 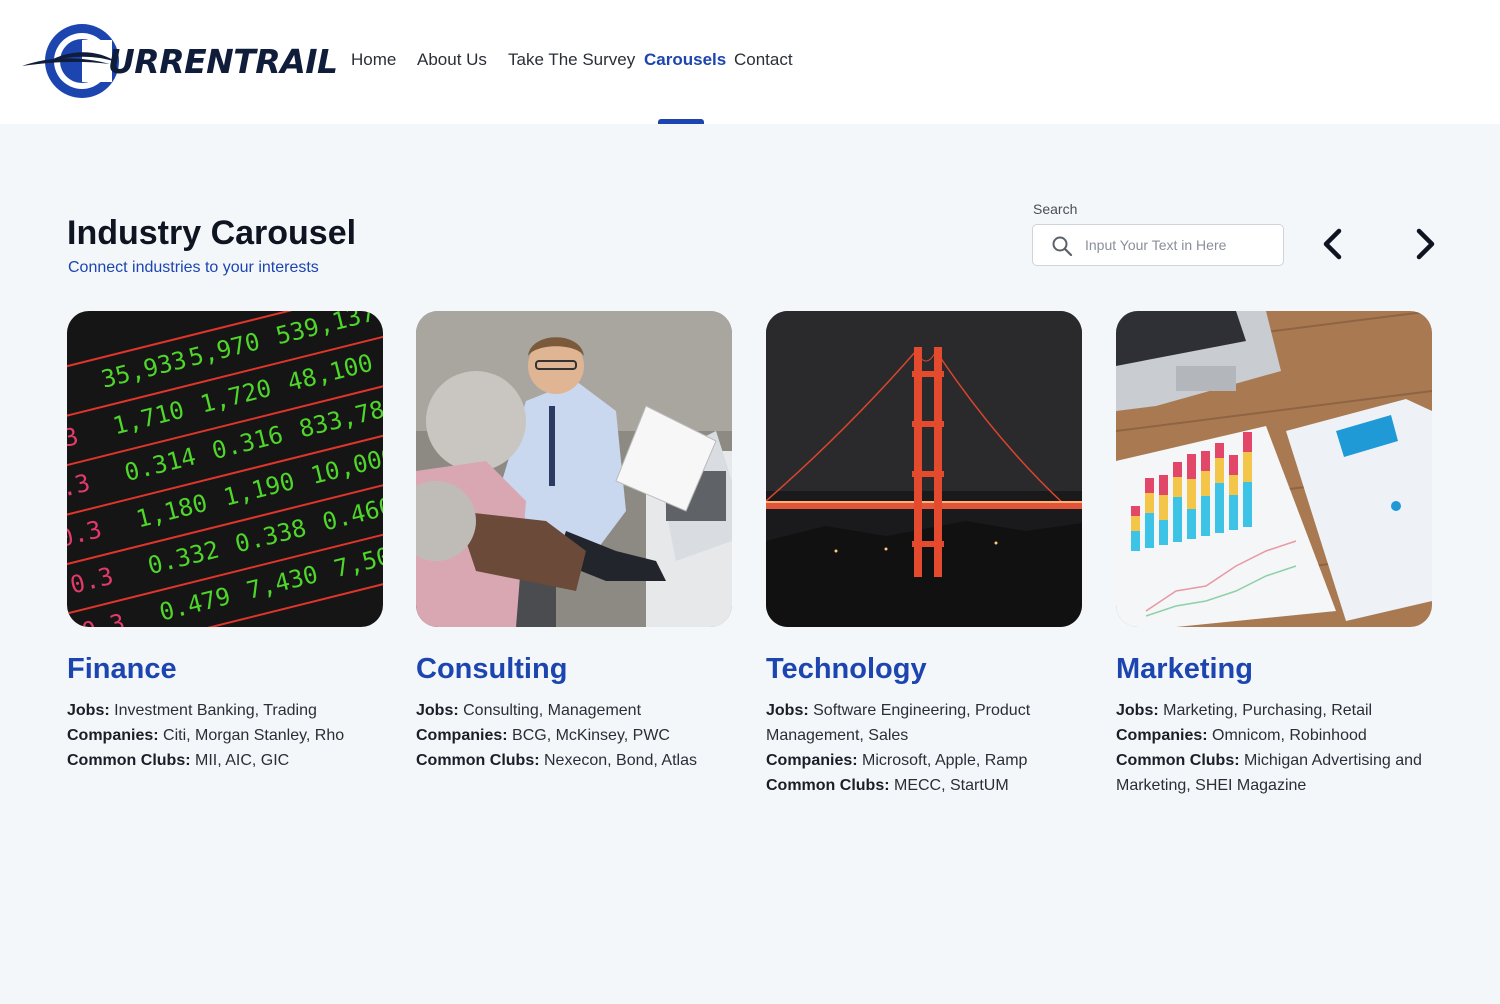 I want to click on golden-gate-bridge-image, so click(x=924, y=469).